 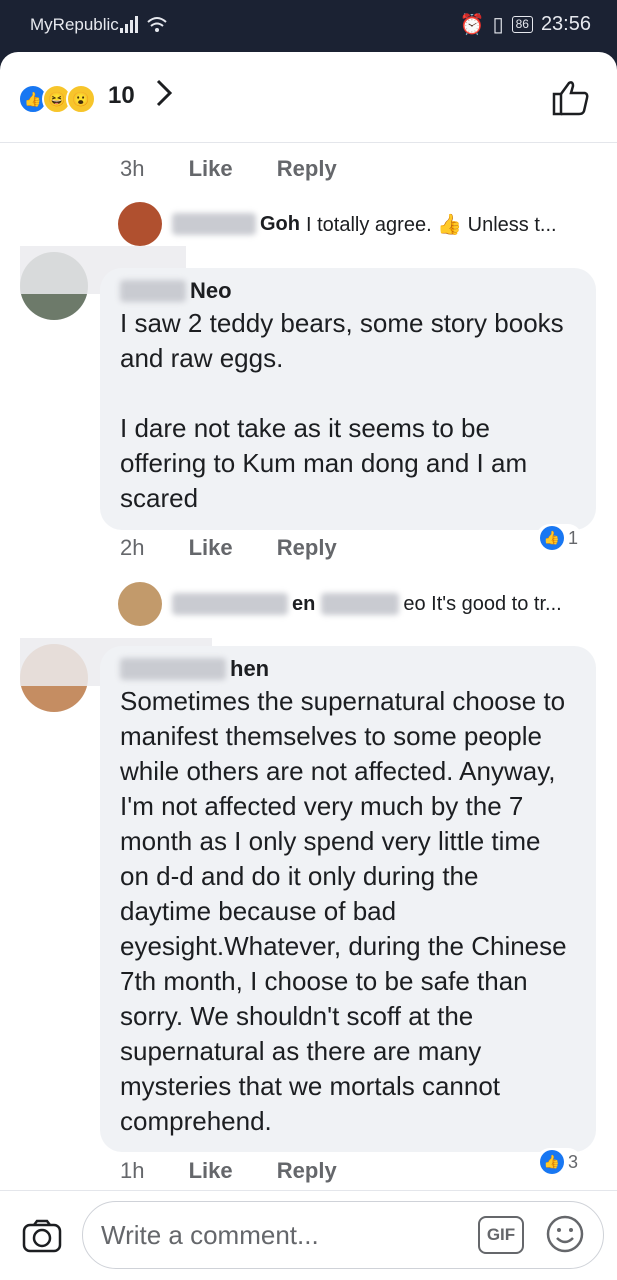 I want to click on comment-meta-top: 3h Like Reply, so click(x=247, y=169).